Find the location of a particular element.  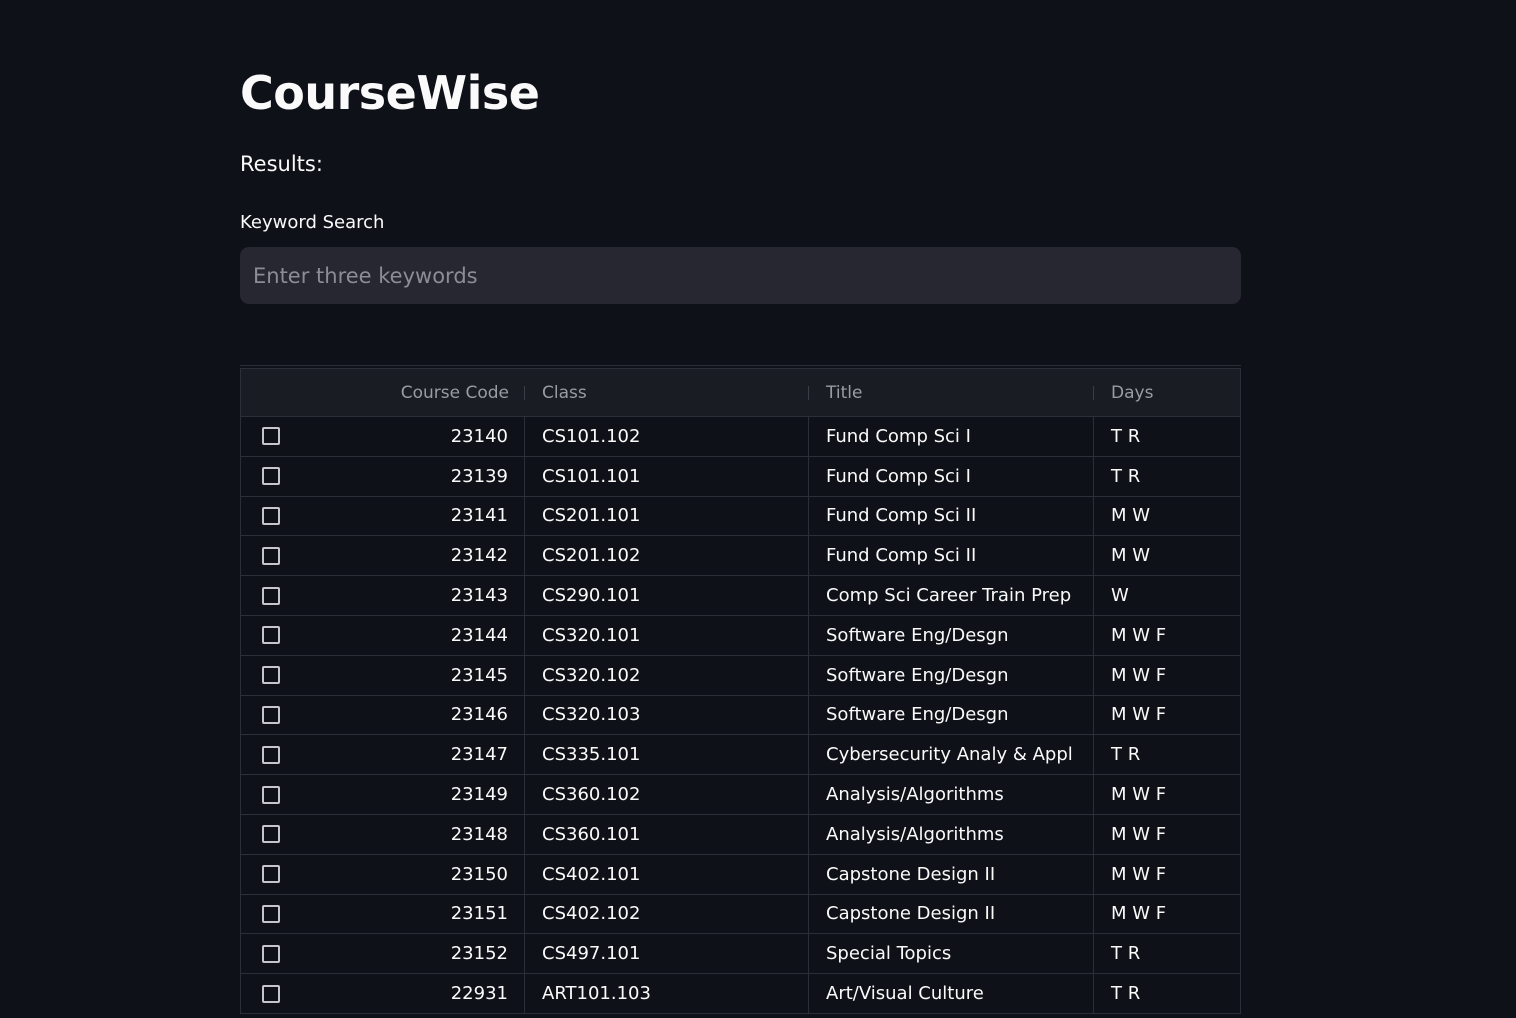

table-row: 23141 CS201.101 Fund Comp Sci II M W is located at coordinates (740, 516).